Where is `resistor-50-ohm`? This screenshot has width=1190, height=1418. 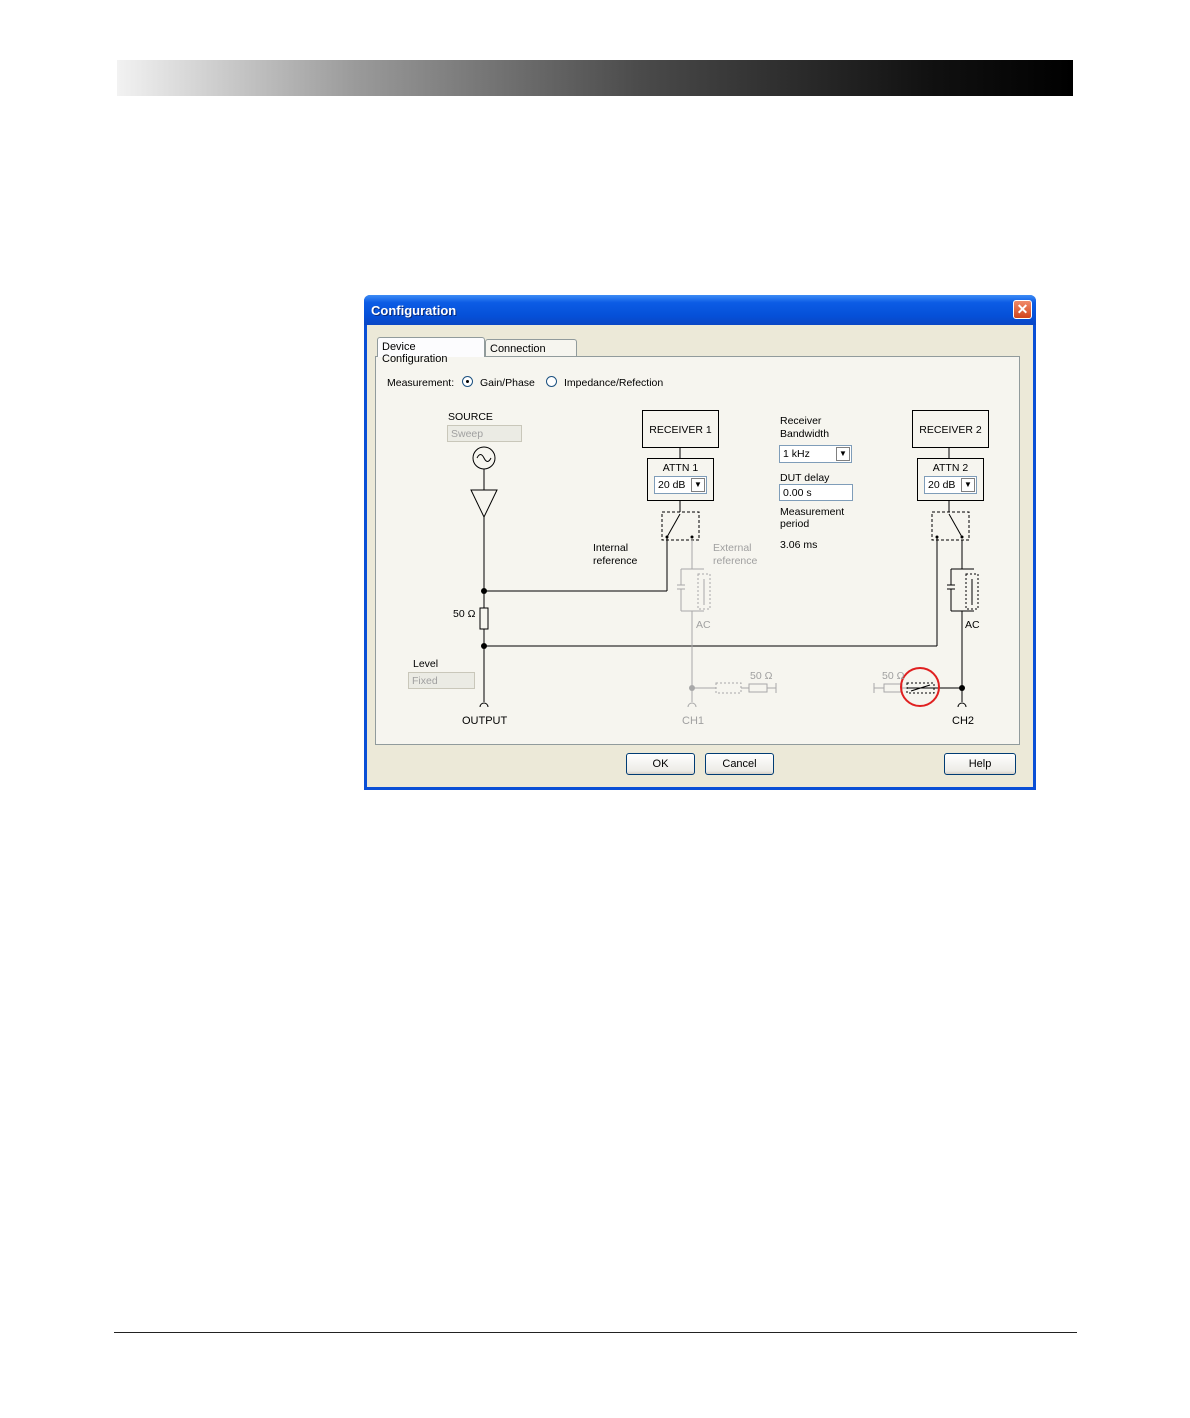 resistor-50-ohm is located at coordinates (484, 618).